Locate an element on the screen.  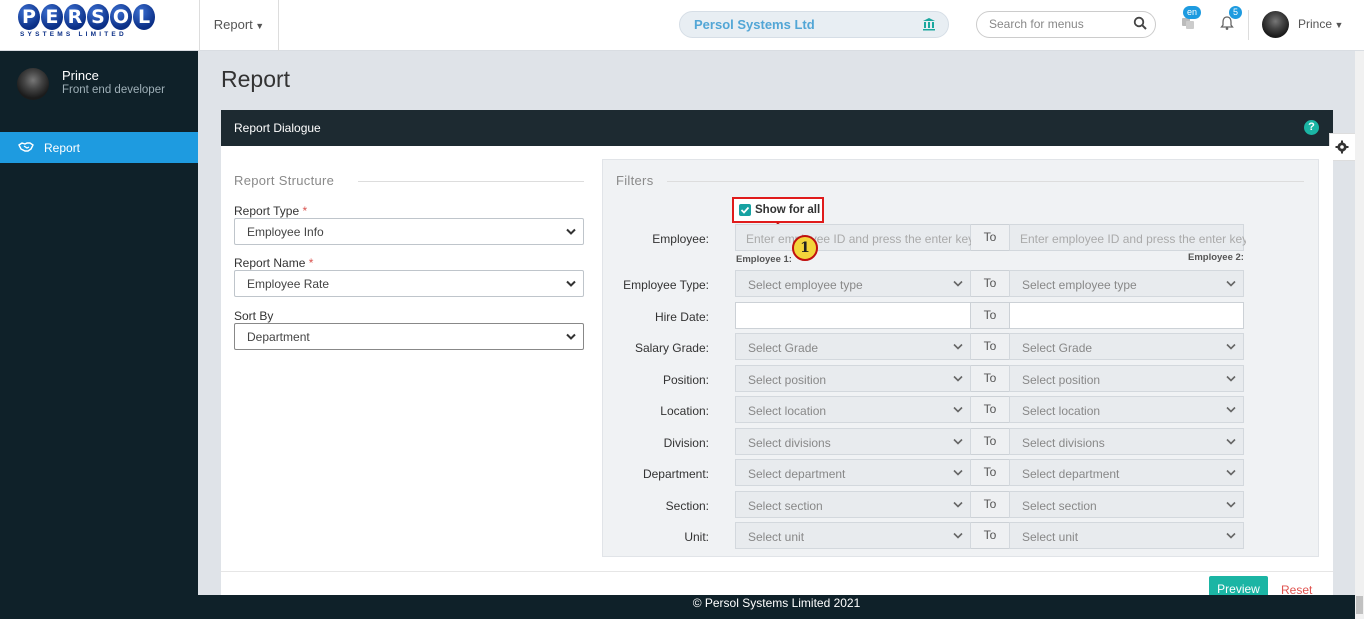
select-placeholder: Select section is located at coordinates (1059, 506).